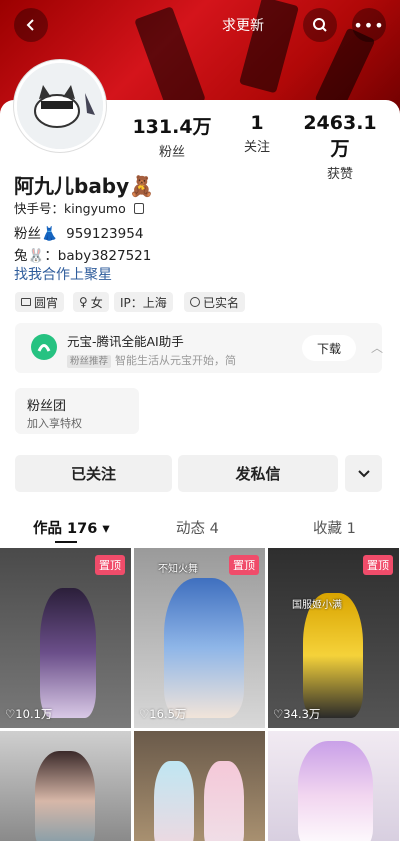  Describe the element at coordinates (44, 347) in the screenshot. I see `yuanbao-logo-icon` at that location.